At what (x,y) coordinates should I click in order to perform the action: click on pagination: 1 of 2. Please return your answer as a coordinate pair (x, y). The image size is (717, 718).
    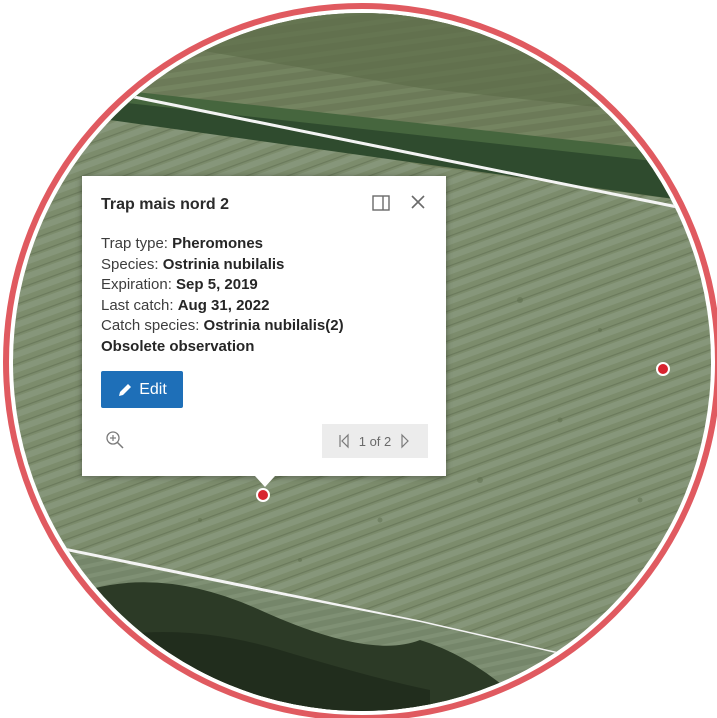
    Looking at the image, I should click on (375, 441).